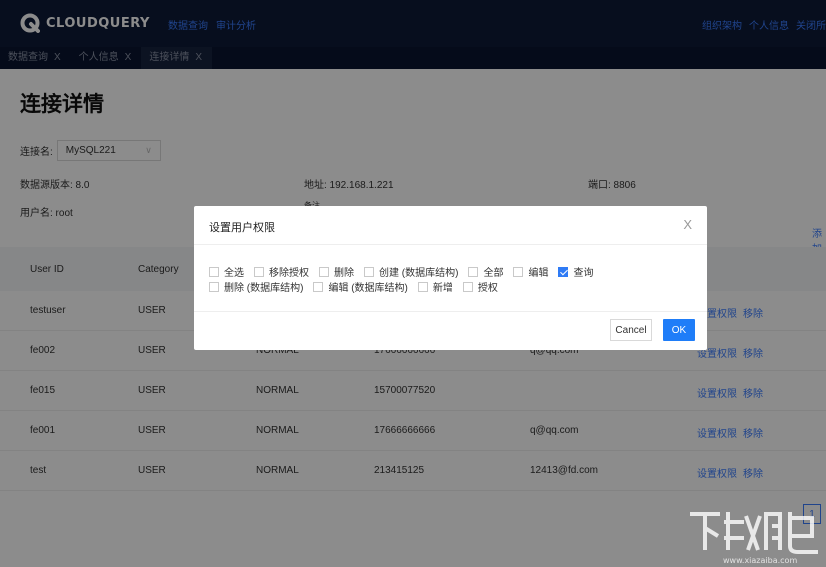 The image size is (826, 567). What do you see at coordinates (450, 225) in the screenshot?
I see `dialog-header: 设置用户权限 X` at bounding box center [450, 225].